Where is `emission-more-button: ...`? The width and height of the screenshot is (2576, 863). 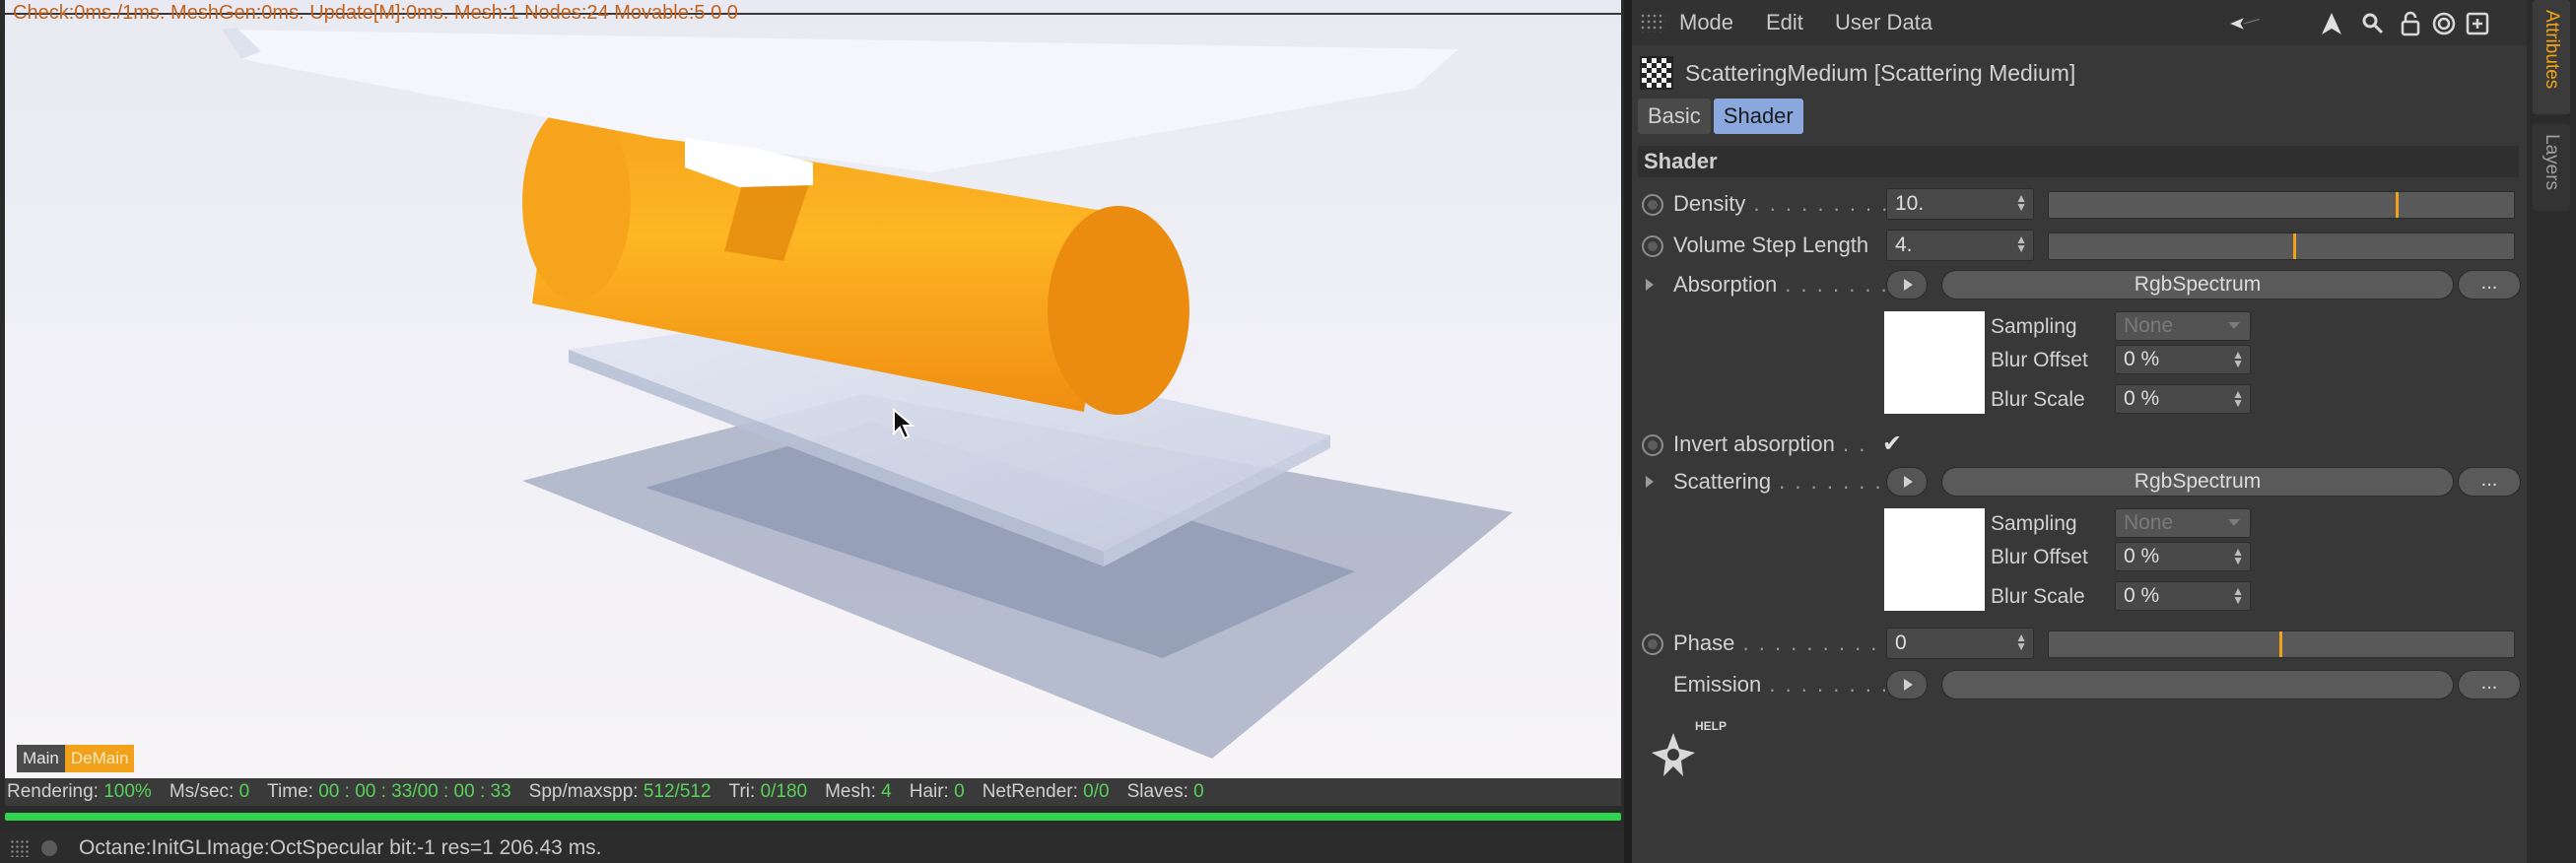 emission-more-button: ... is located at coordinates (2489, 684).